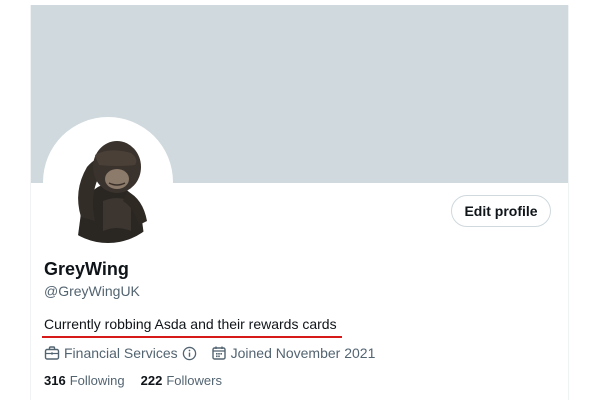  I want to click on category-item: Financial Services, so click(122, 353).